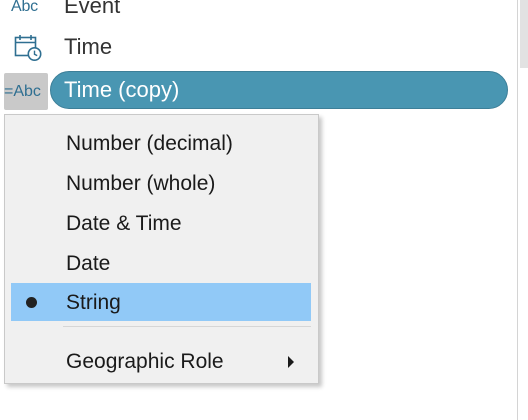 The width and height of the screenshot is (528, 420). I want to click on submenu-arrow-icon, so click(291, 362).